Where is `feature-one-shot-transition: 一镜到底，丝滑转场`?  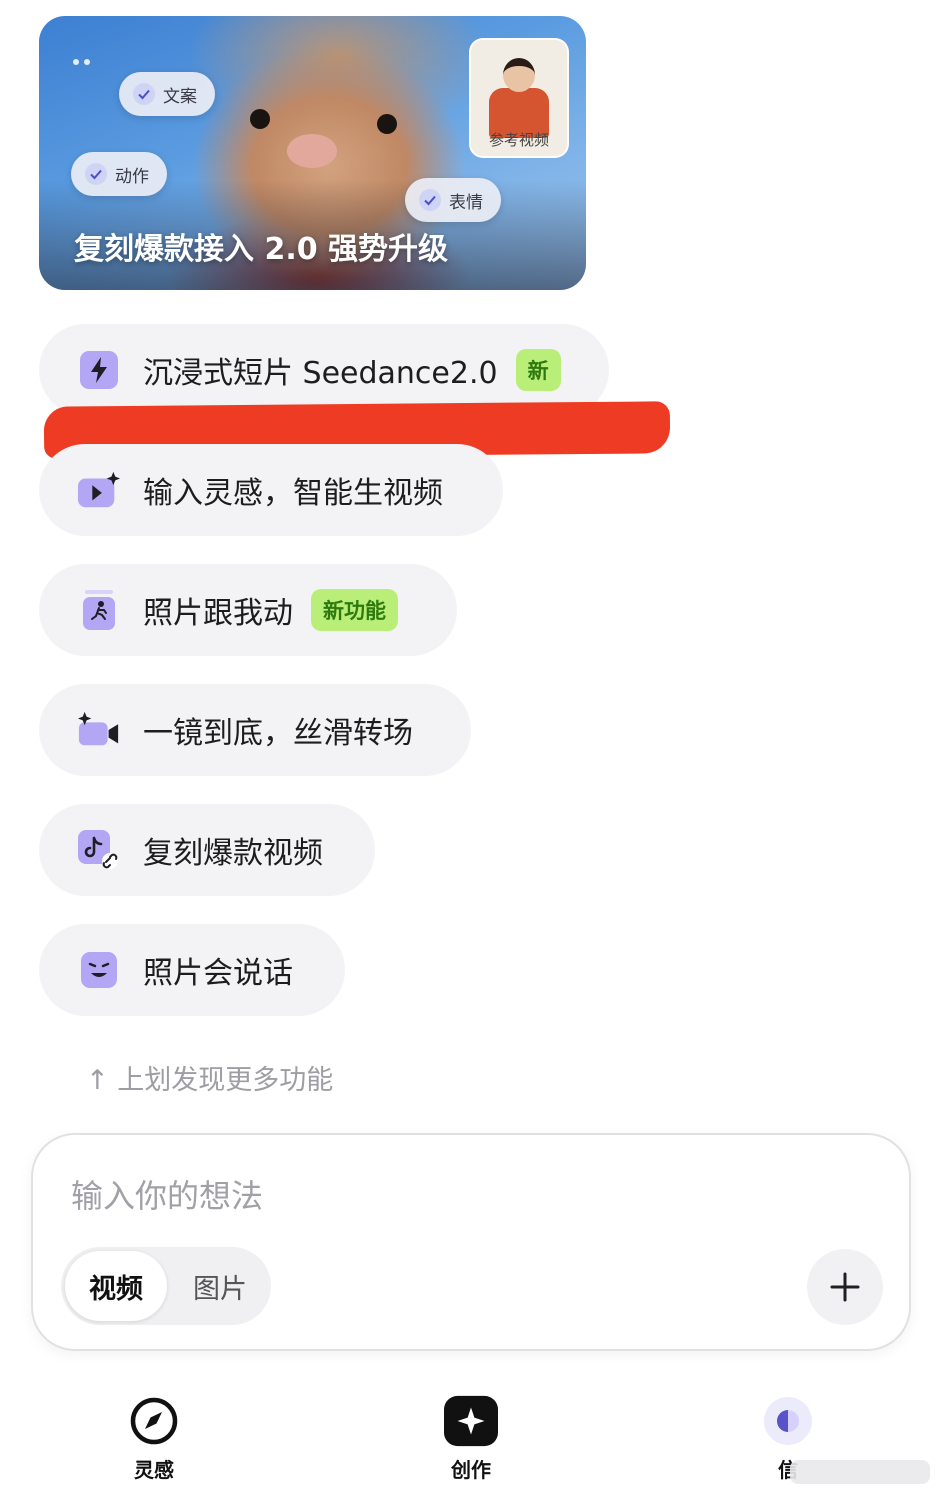 feature-one-shot-transition: 一镜到底，丝滑转场 is located at coordinates (255, 730).